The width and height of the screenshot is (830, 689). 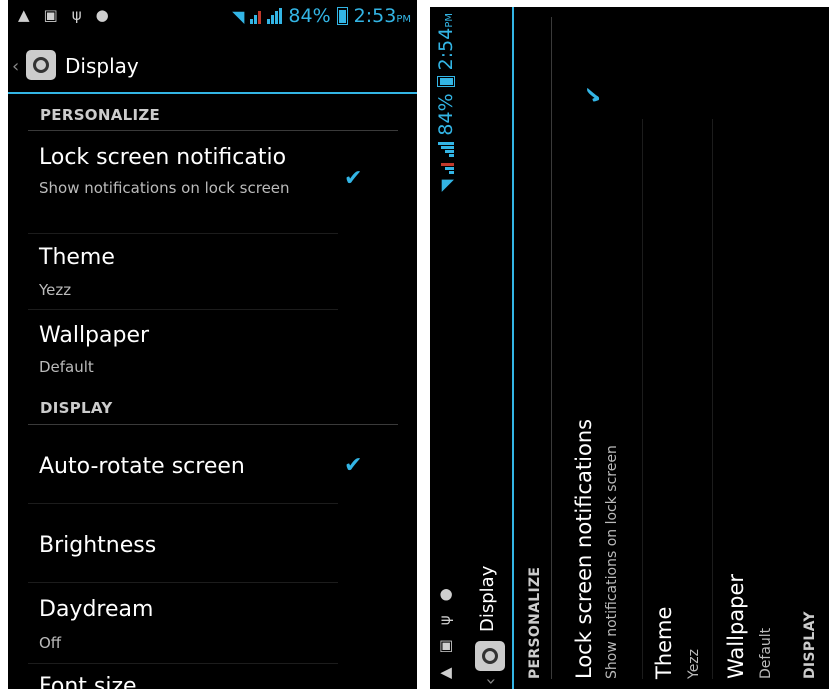 What do you see at coordinates (96, 609) in the screenshot?
I see `item-title: Daydream` at bounding box center [96, 609].